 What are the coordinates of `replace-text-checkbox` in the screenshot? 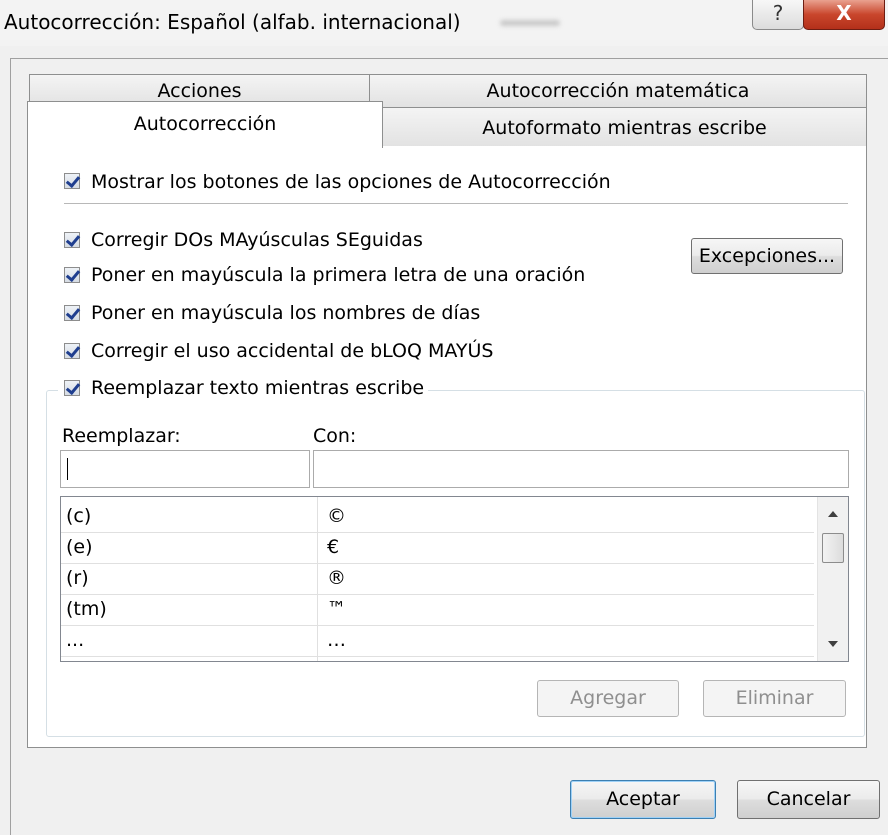 It's located at (72, 388).